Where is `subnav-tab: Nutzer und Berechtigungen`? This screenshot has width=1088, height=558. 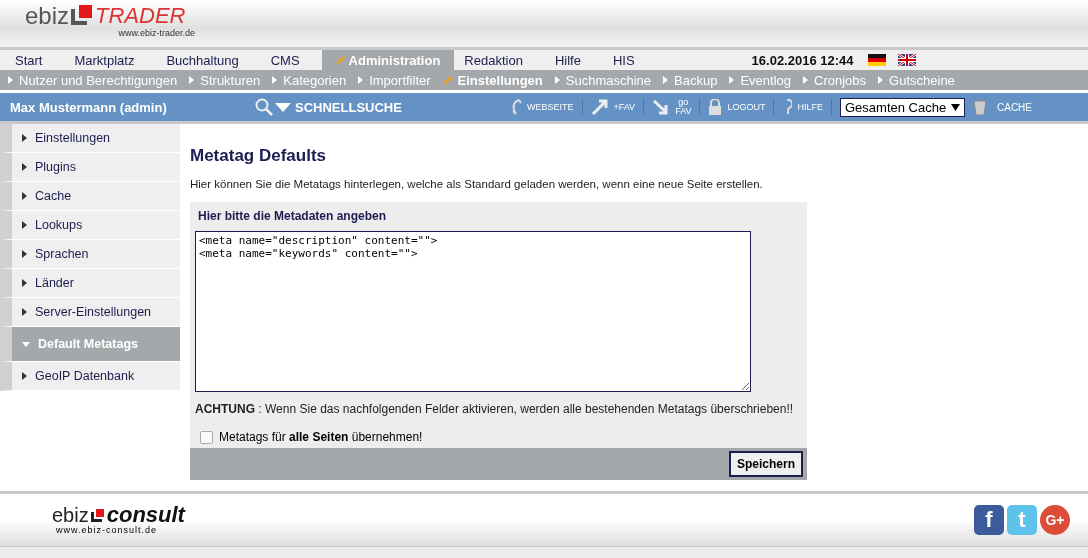 subnav-tab: Nutzer und Berechtigungen is located at coordinates (93, 80).